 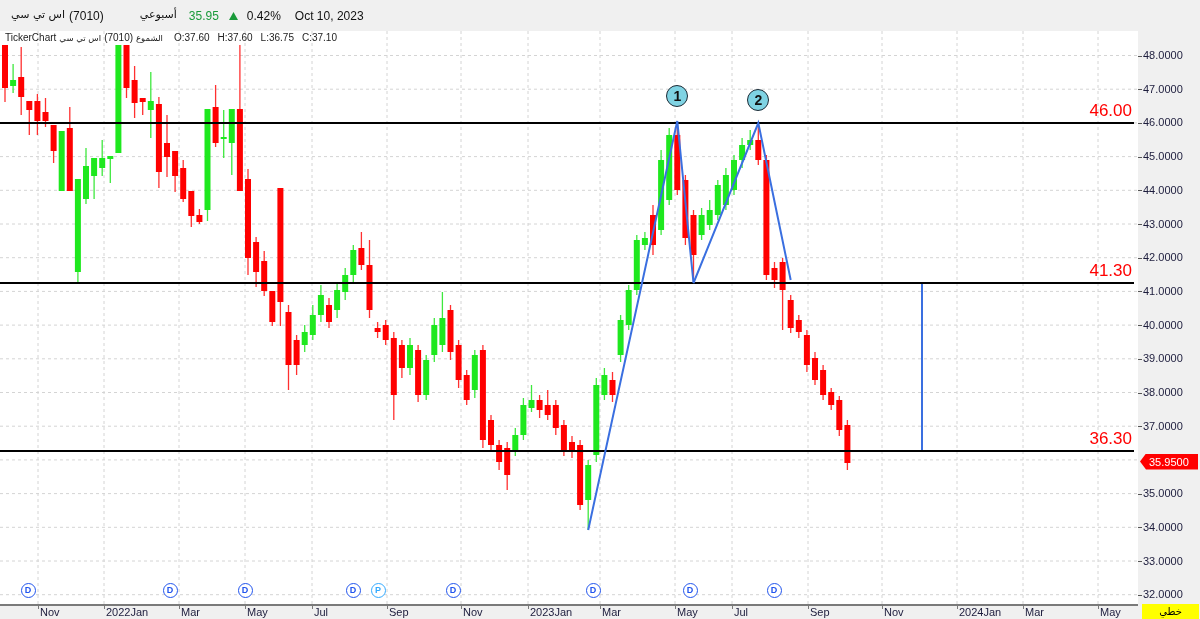 What do you see at coordinates (86, 16) in the screenshot?
I see `symbol-code: (7010)` at bounding box center [86, 16].